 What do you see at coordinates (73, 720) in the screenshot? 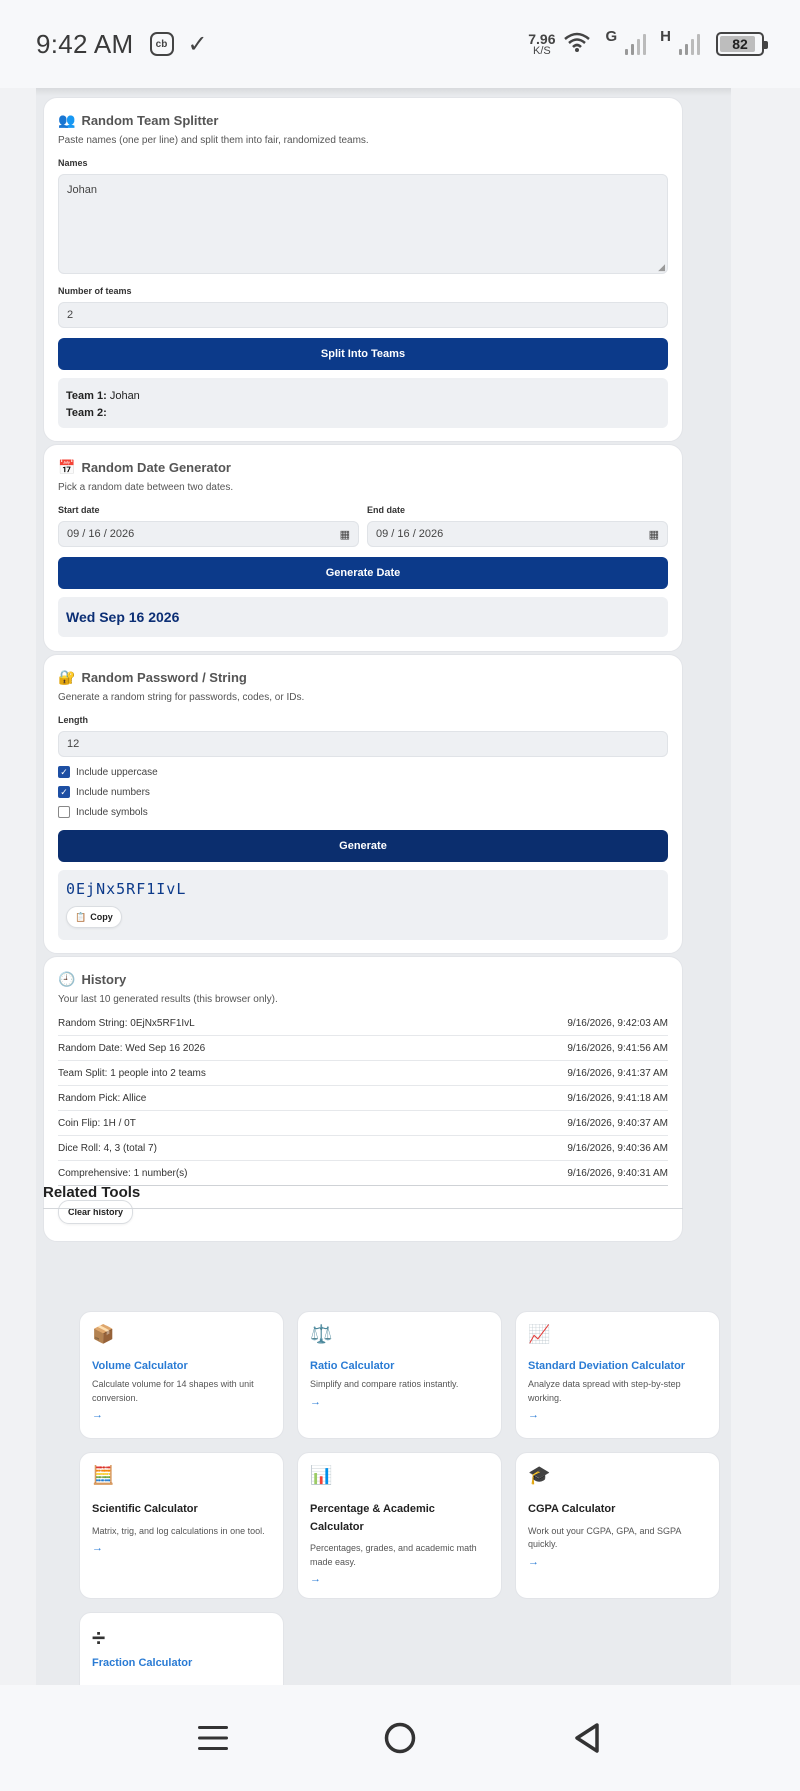
I see `length-label: Length` at bounding box center [73, 720].